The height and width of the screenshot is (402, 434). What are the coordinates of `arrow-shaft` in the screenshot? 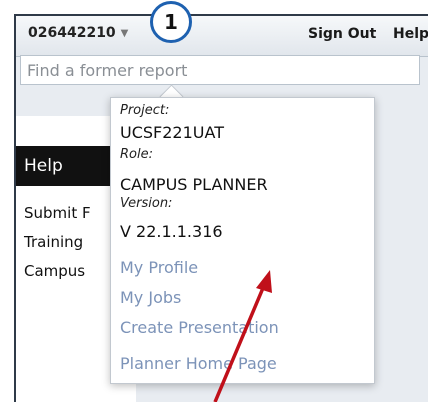 It's located at (239, 344).